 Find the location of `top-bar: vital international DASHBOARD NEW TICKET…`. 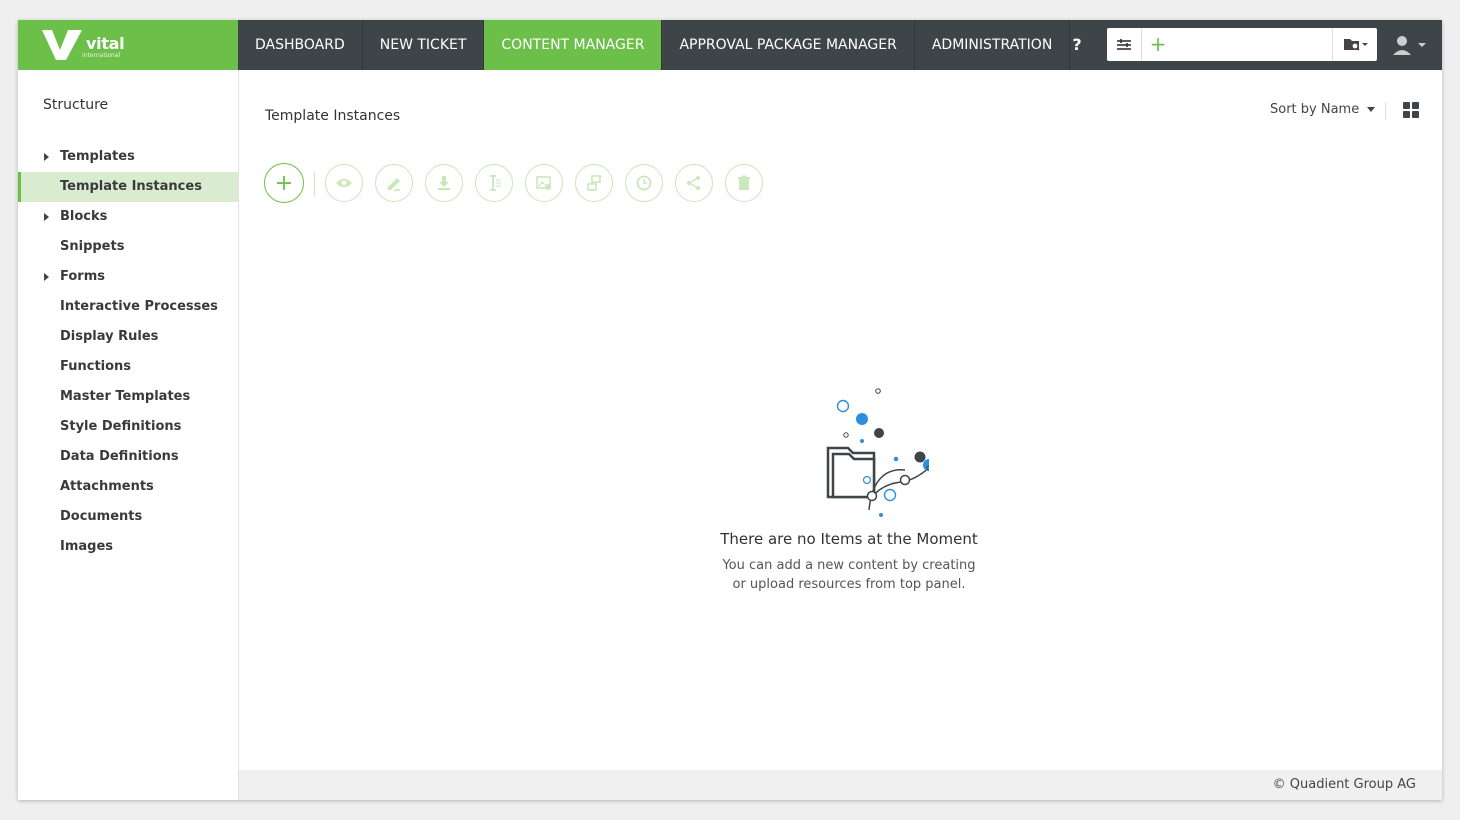

top-bar: vital international DASHBOARD NEW TICKET… is located at coordinates (730, 45).